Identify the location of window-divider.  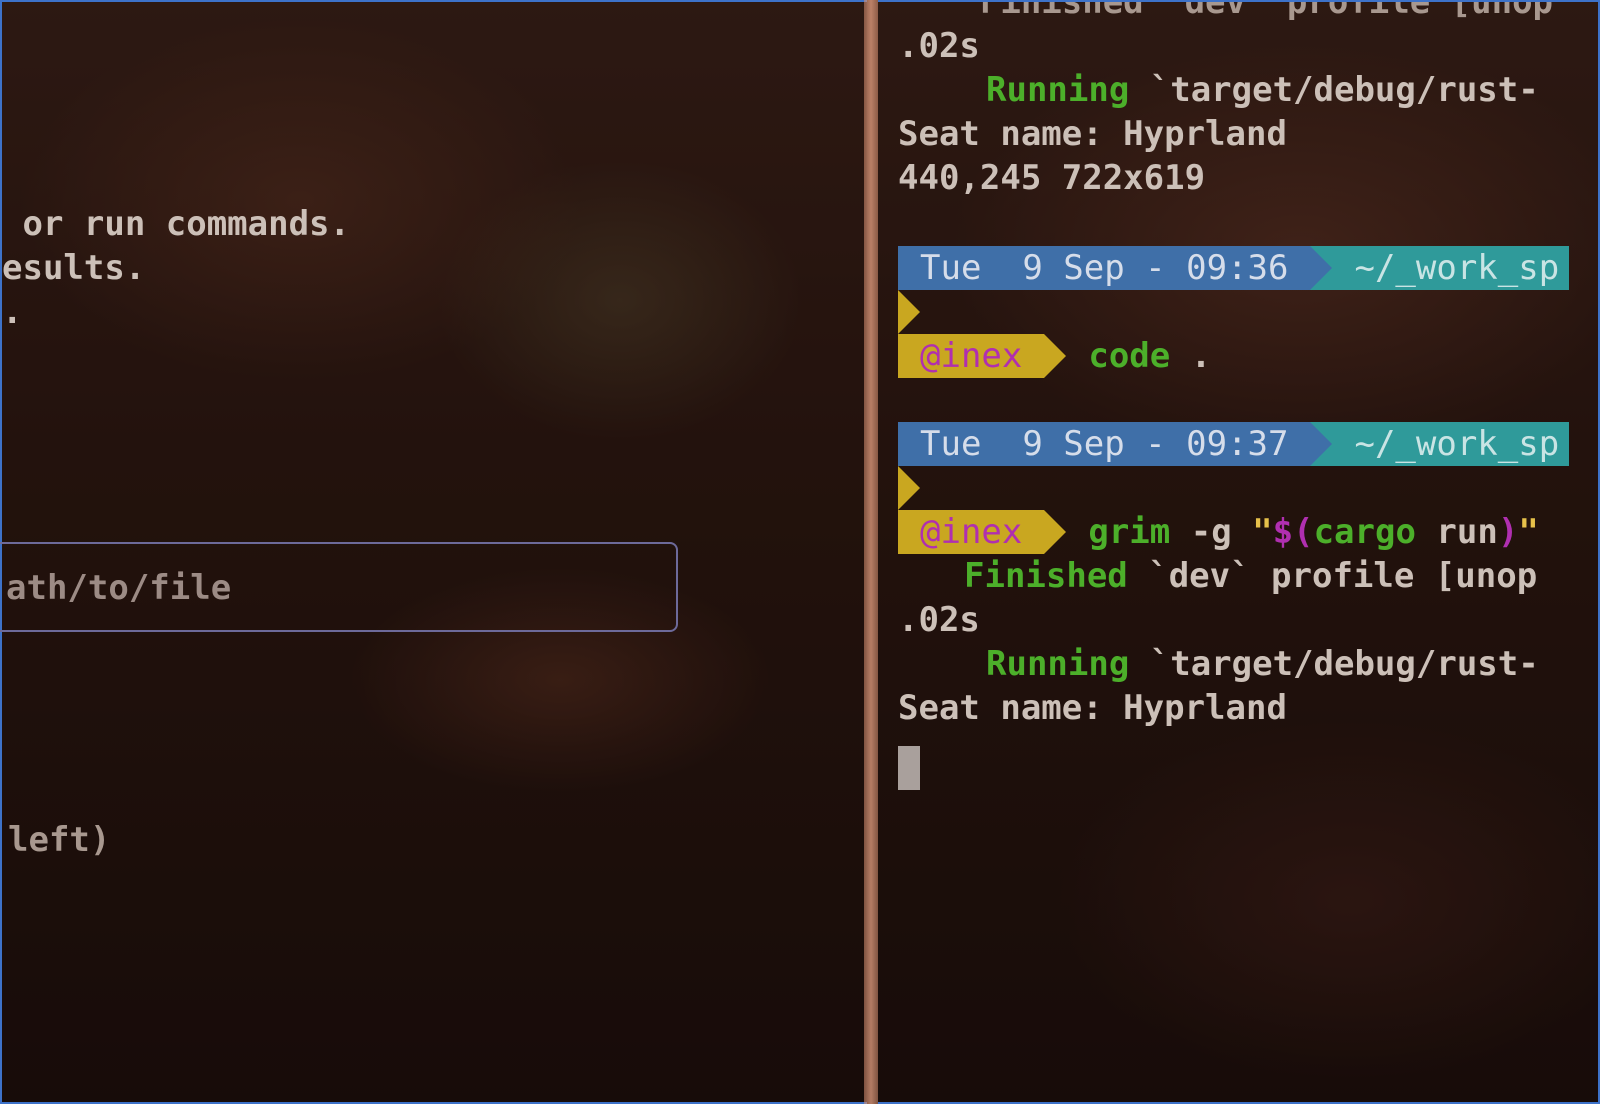
(871, 552).